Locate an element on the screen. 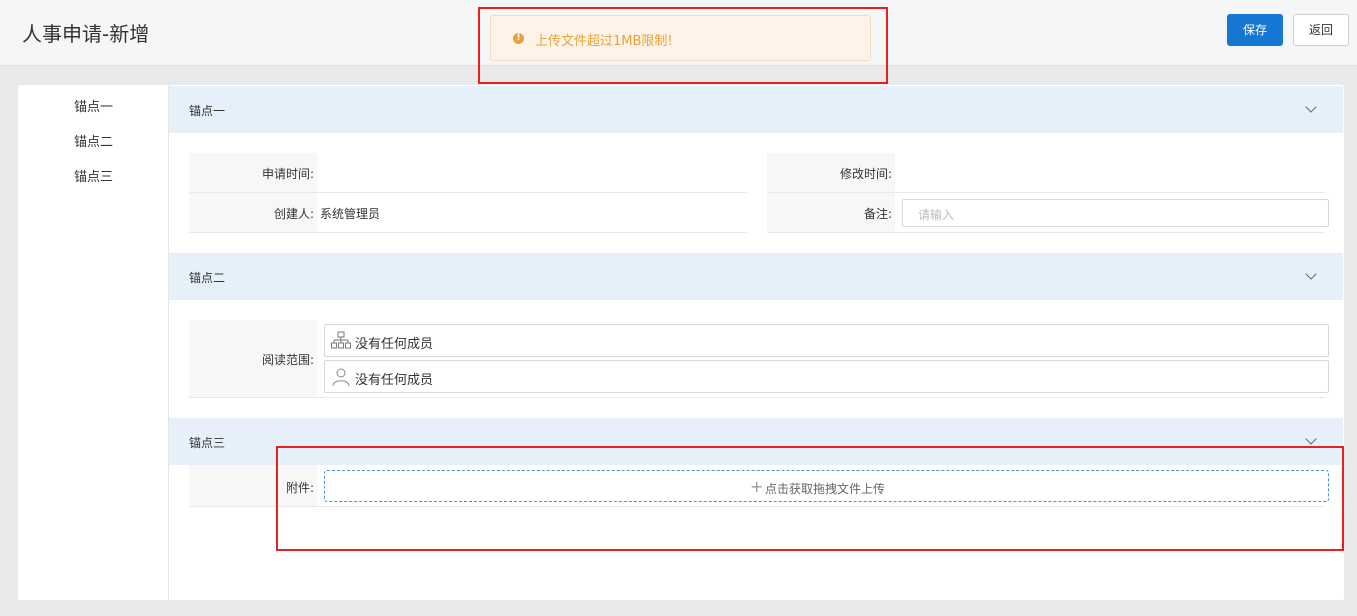 The image size is (1357, 616). save-button: 保存 is located at coordinates (1255, 30).